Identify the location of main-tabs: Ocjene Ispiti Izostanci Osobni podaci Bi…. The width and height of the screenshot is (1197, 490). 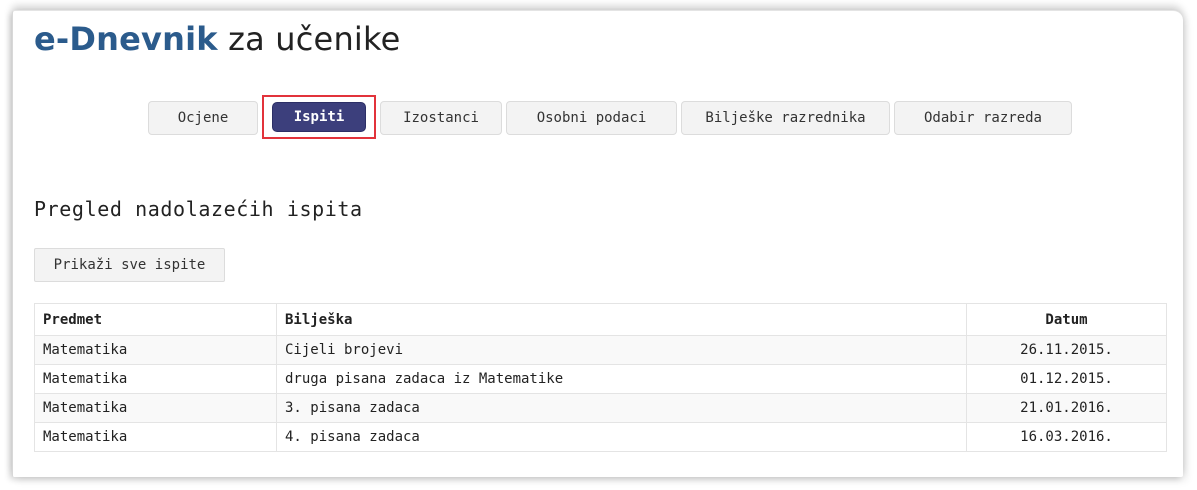
(610, 117).